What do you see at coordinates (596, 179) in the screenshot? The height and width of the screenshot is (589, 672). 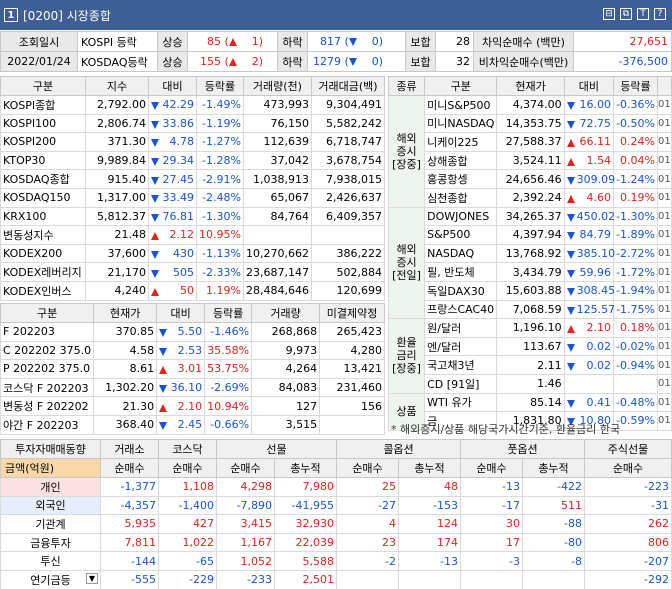 I see `change-value: 309.09` at bounding box center [596, 179].